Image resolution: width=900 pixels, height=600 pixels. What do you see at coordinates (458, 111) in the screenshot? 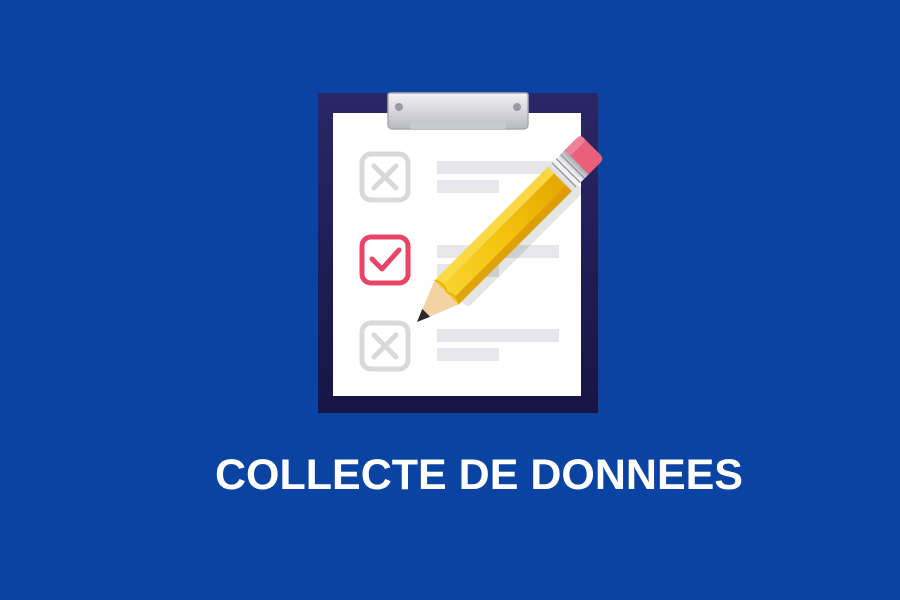
I see `clipboard-clip` at bounding box center [458, 111].